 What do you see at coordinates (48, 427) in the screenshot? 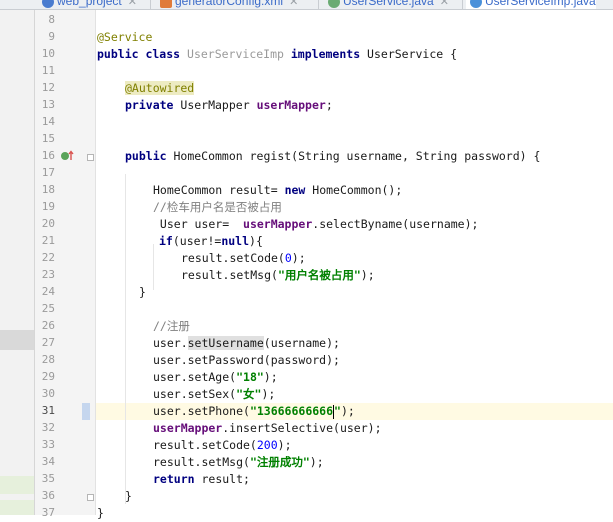
I see `line-number: 32` at bounding box center [48, 427].